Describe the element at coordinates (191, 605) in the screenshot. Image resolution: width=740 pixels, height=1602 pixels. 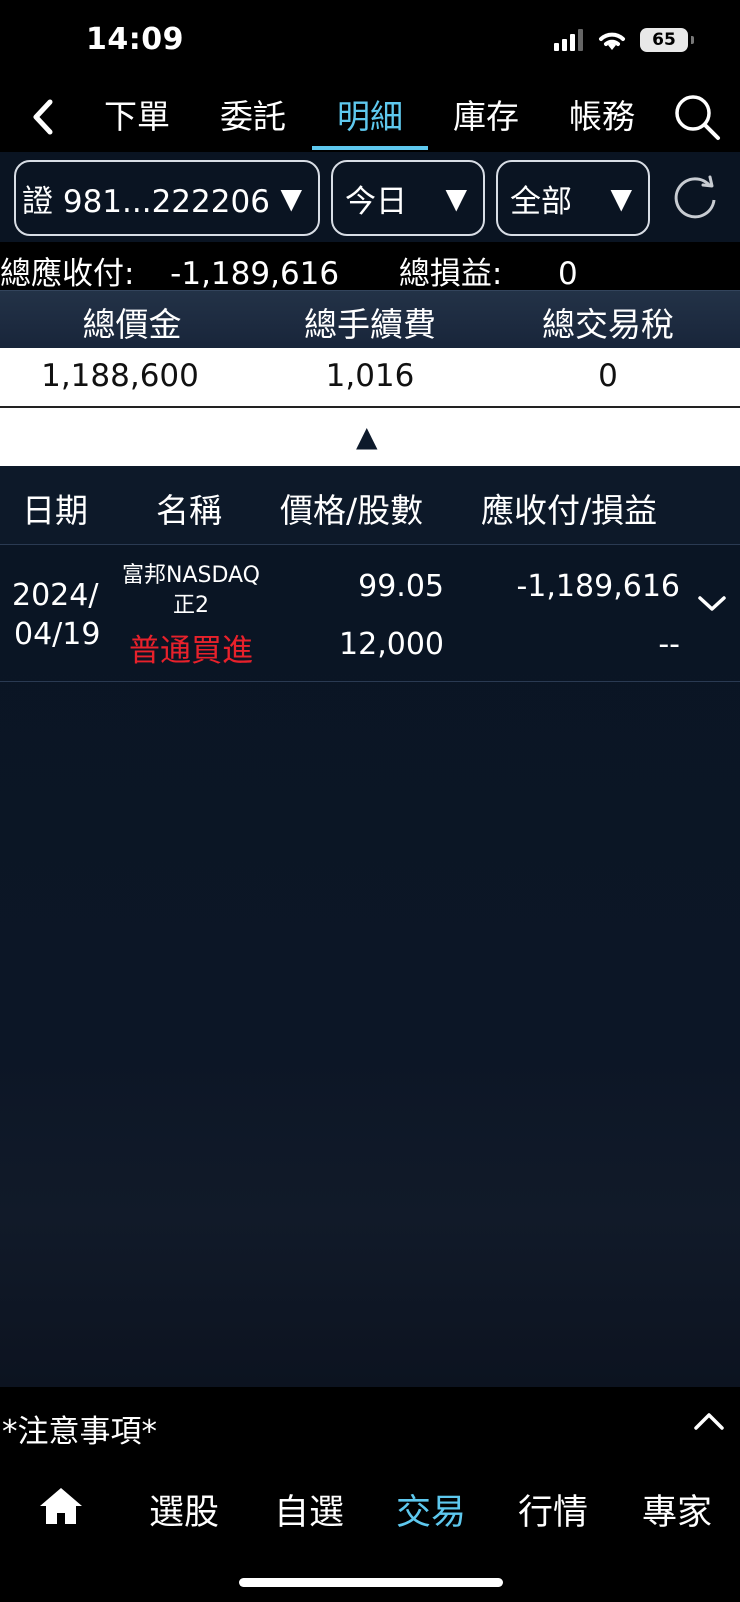
I see `row-stock-name-suffix: 正2` at that location.